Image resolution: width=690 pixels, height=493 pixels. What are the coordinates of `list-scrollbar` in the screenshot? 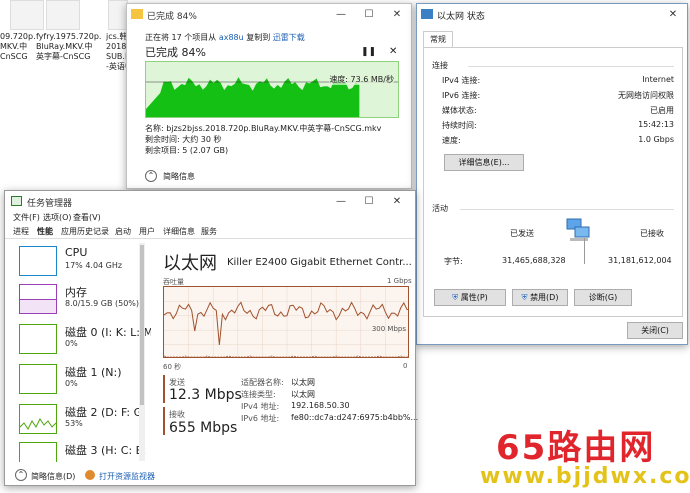 It's located at (142, 352).